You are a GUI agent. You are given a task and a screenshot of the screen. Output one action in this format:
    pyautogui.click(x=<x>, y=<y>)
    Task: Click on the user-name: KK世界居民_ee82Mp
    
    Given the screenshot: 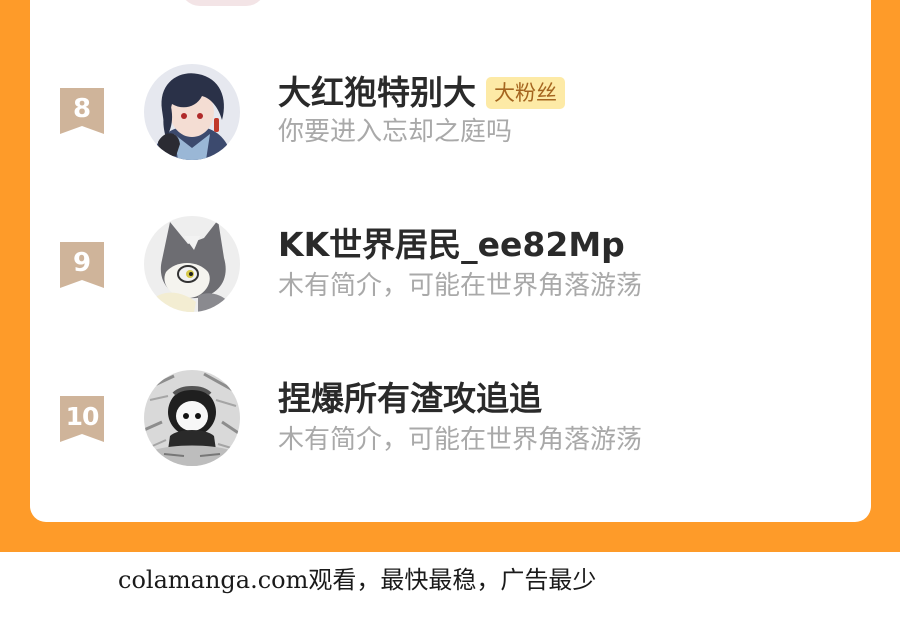 What is the action you would take?
    pyautogui.click(x=451, y=245)
    